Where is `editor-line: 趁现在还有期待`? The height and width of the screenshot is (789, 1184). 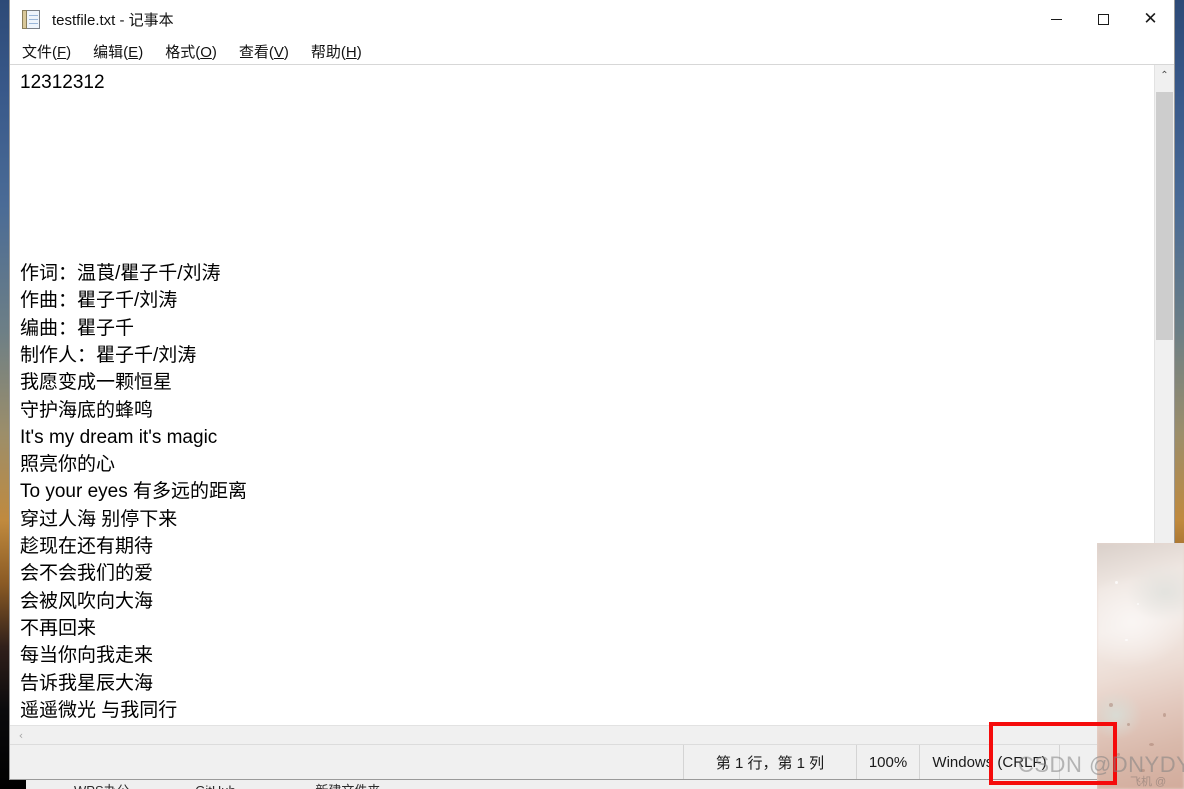 editor-line: 趁现在还有期待 is located at coordinates (87, 547).